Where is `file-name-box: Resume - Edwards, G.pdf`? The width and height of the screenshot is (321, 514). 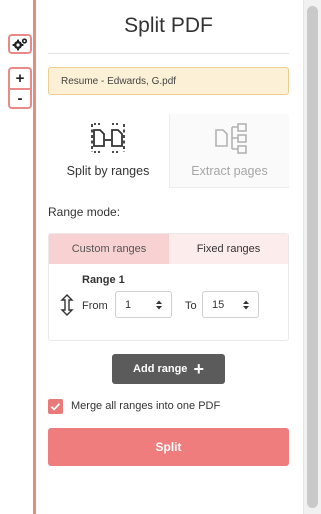 file-name-box: Resume - Edwards, G.pdf is located at coordinates (168, 81).